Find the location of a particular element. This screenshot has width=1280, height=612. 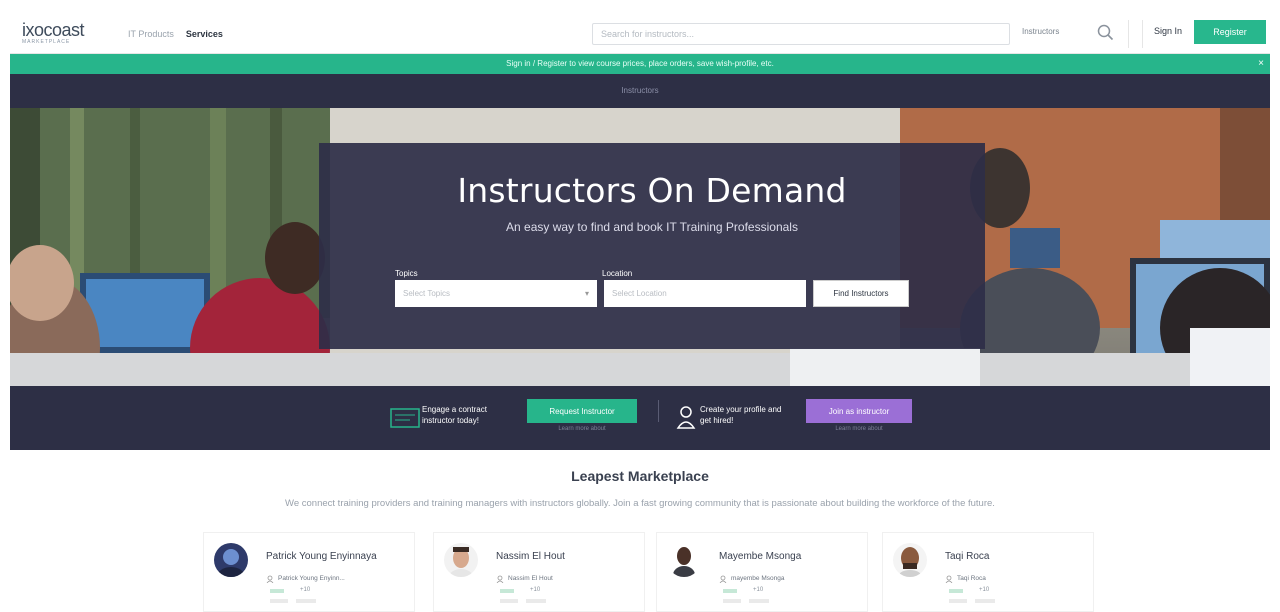

instructor-name: Nassim El Hout is located at coordinates (530, 556).